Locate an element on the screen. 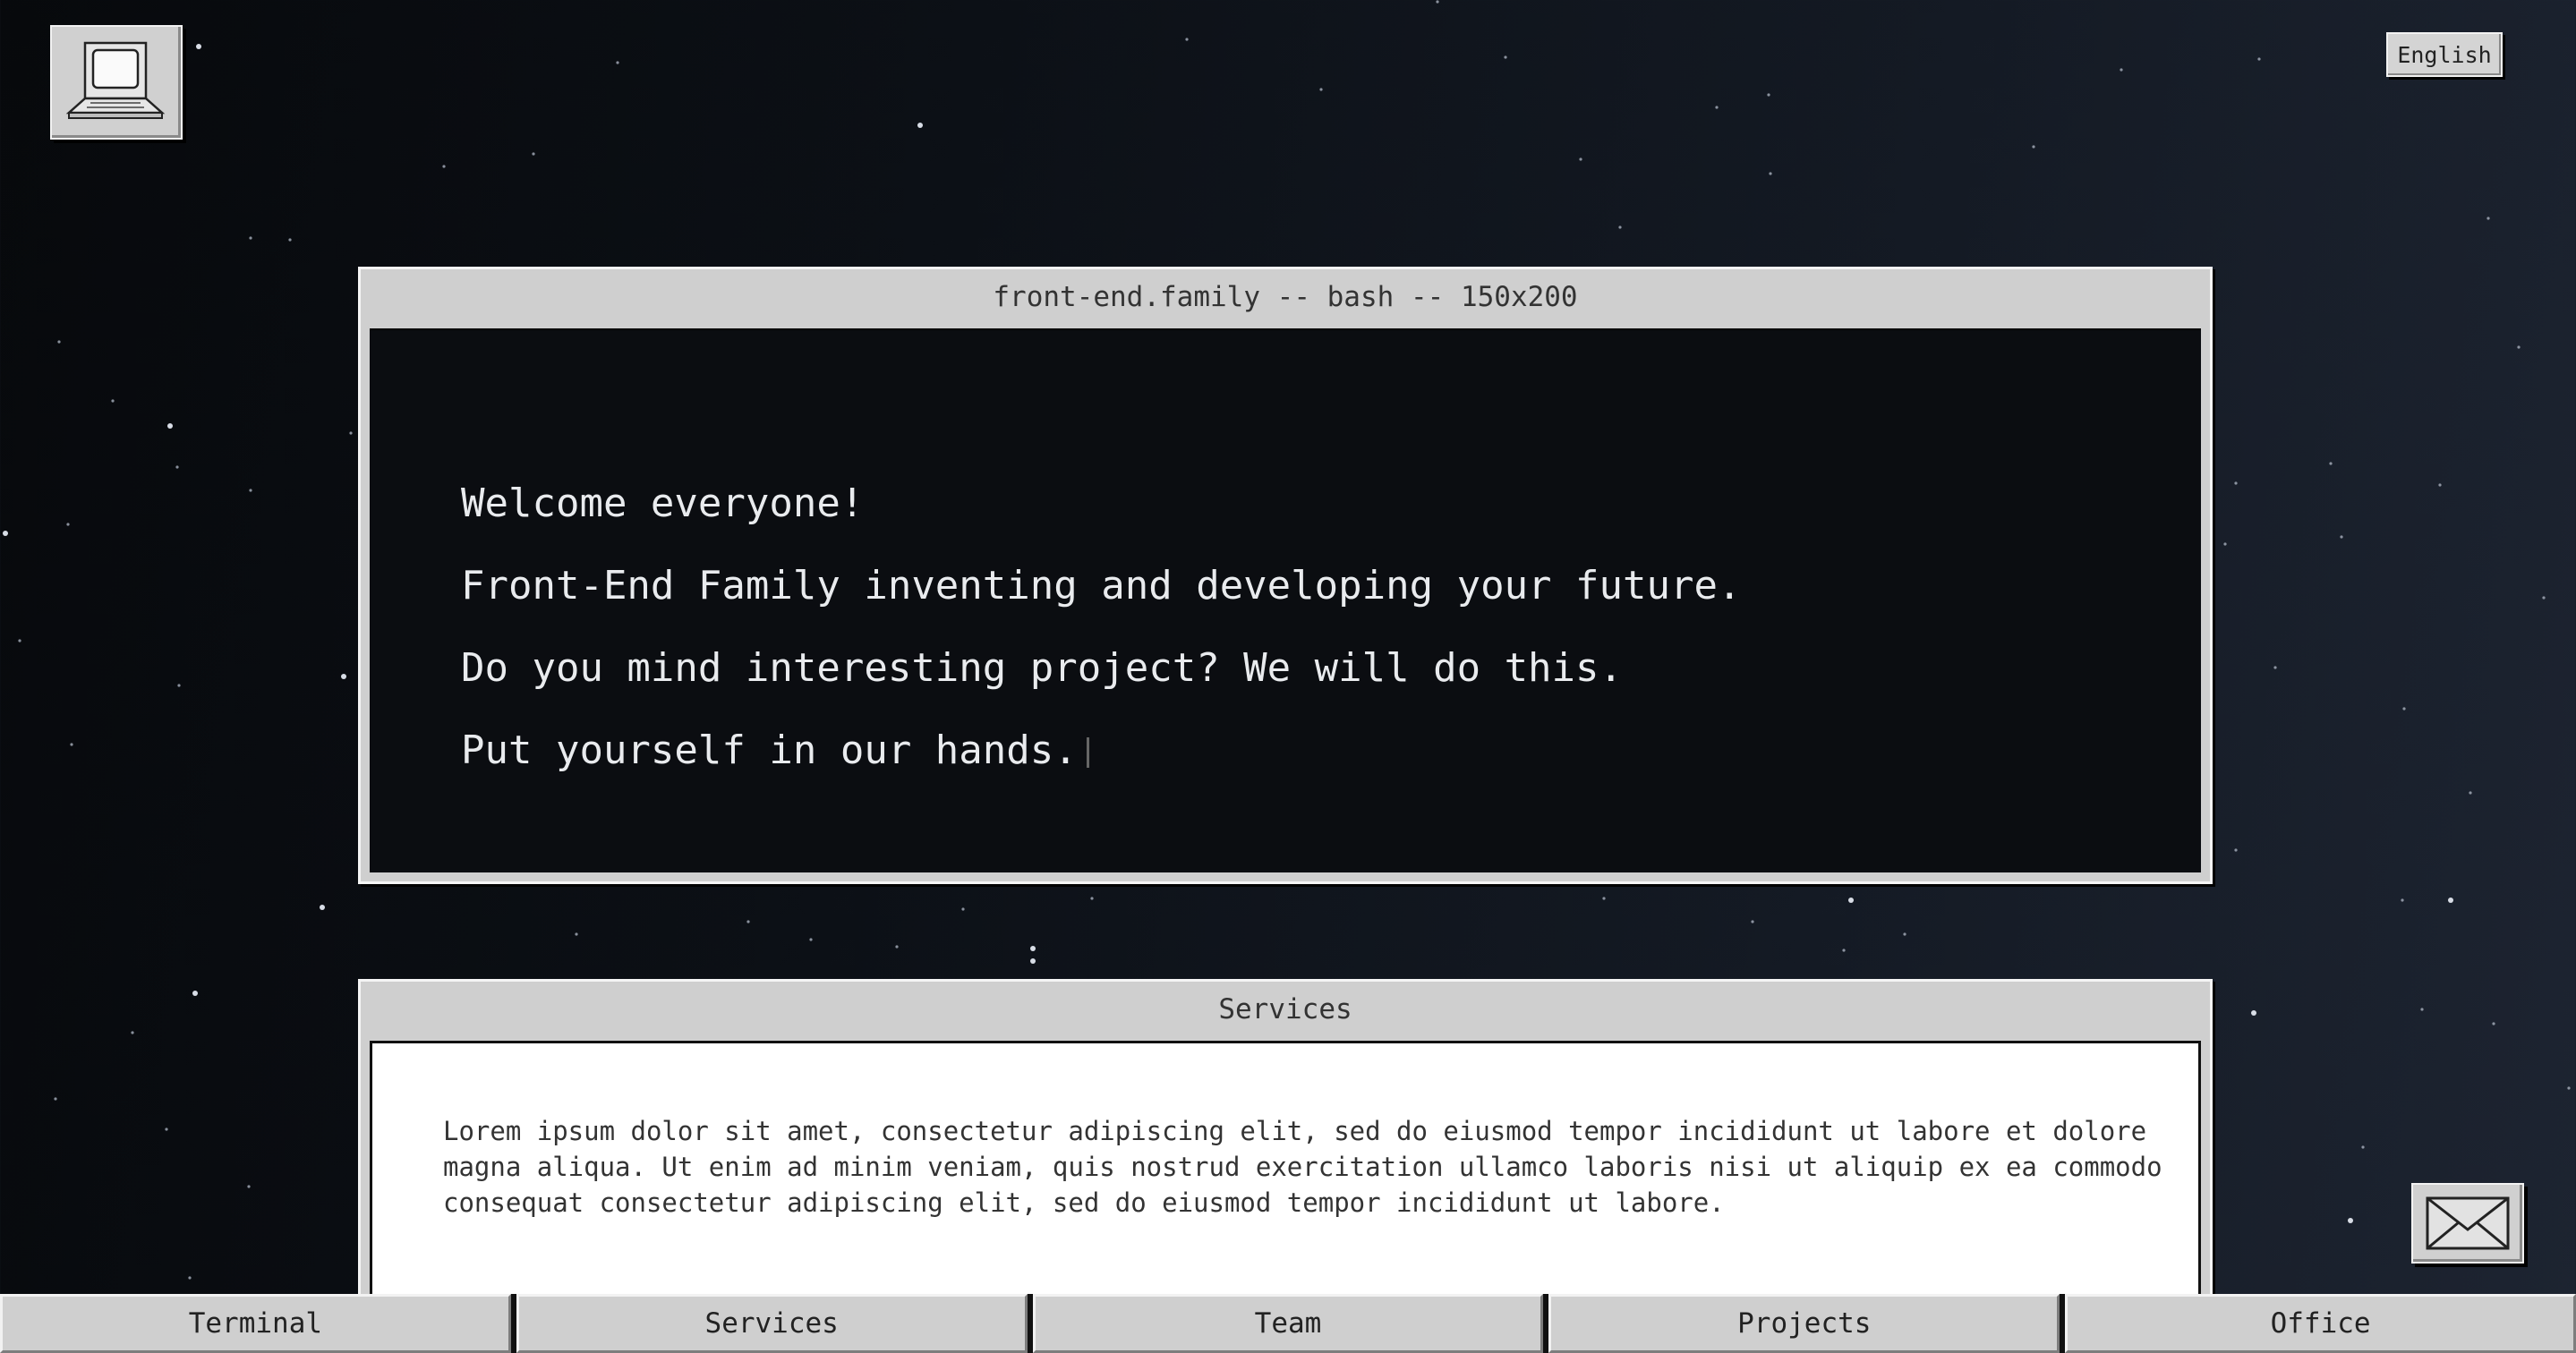 The height and width of the screenshot is (1353, 2576). nav-tab-label: Services is located at coordinates (771, 1323).